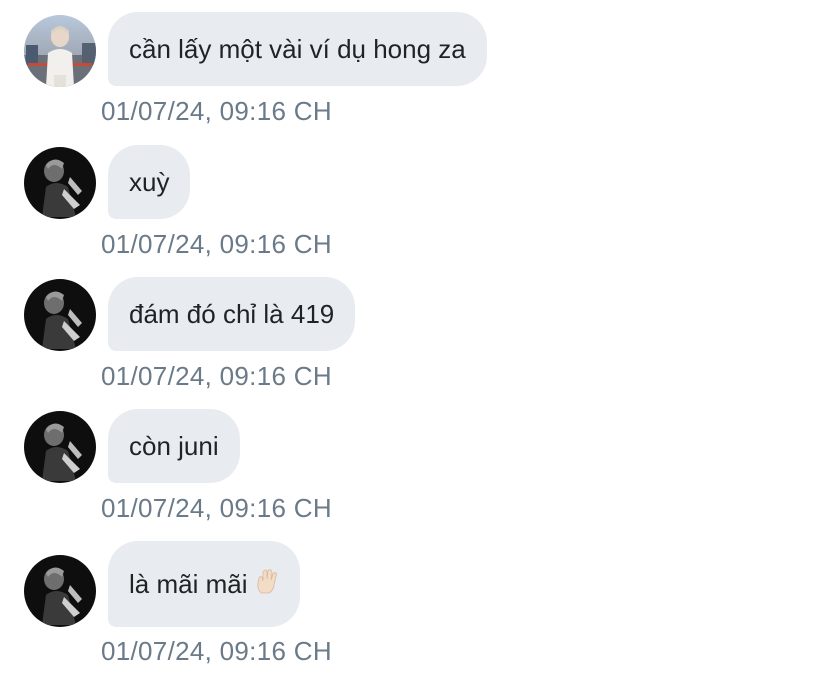 This screenshot has height=673, width=828. I want to click on message-text: xuỳ, so click(149, 181).